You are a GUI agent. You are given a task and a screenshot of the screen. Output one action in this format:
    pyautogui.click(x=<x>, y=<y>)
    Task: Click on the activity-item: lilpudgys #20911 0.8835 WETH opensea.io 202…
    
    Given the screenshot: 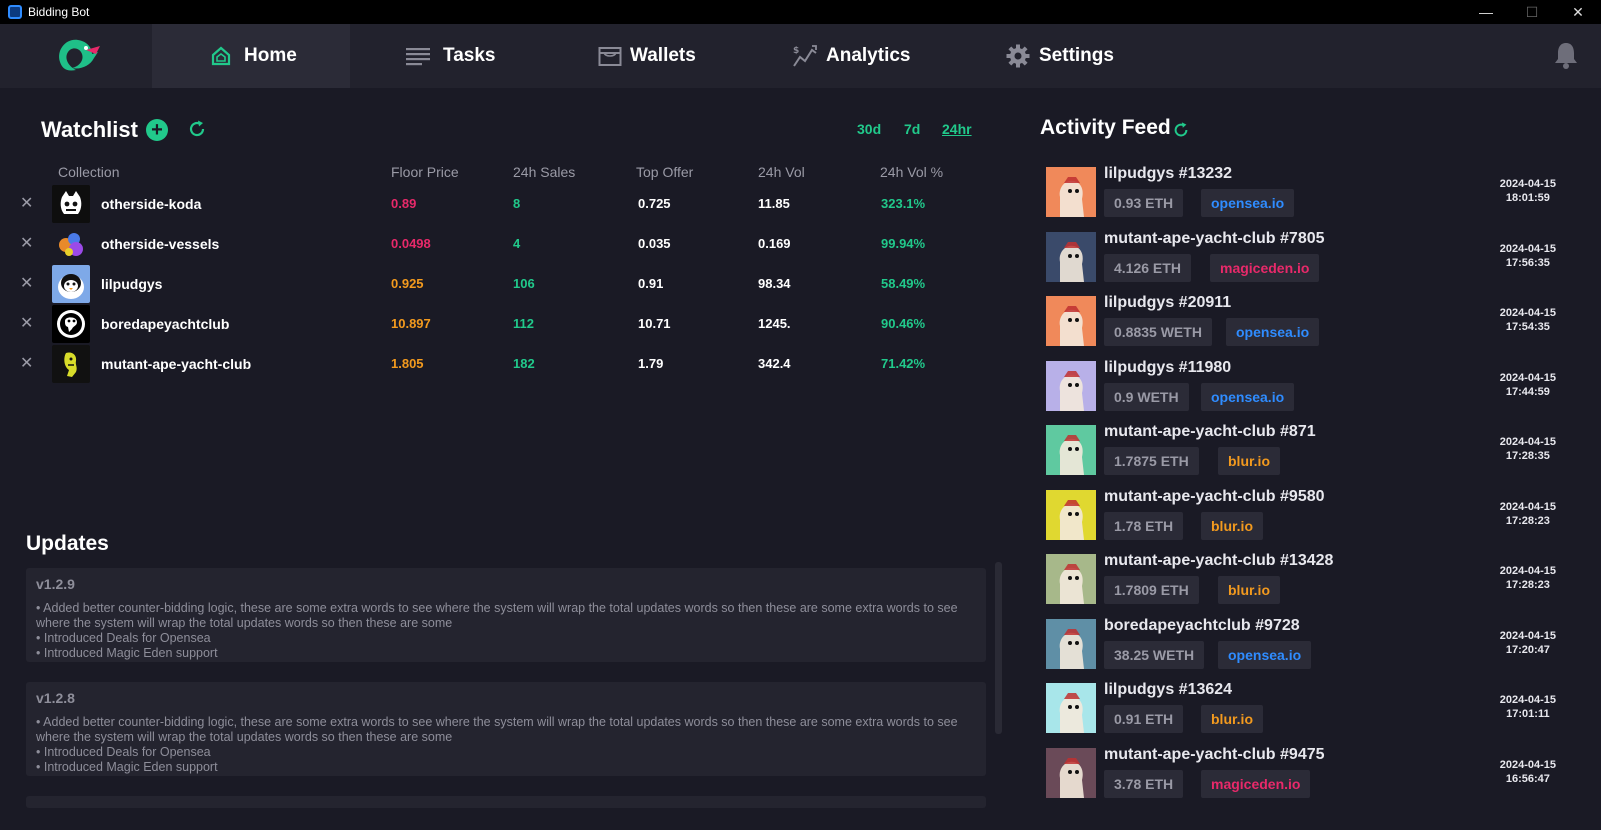 What is the action you would take?
    pyautogui.click(x=1302, y=323)
    